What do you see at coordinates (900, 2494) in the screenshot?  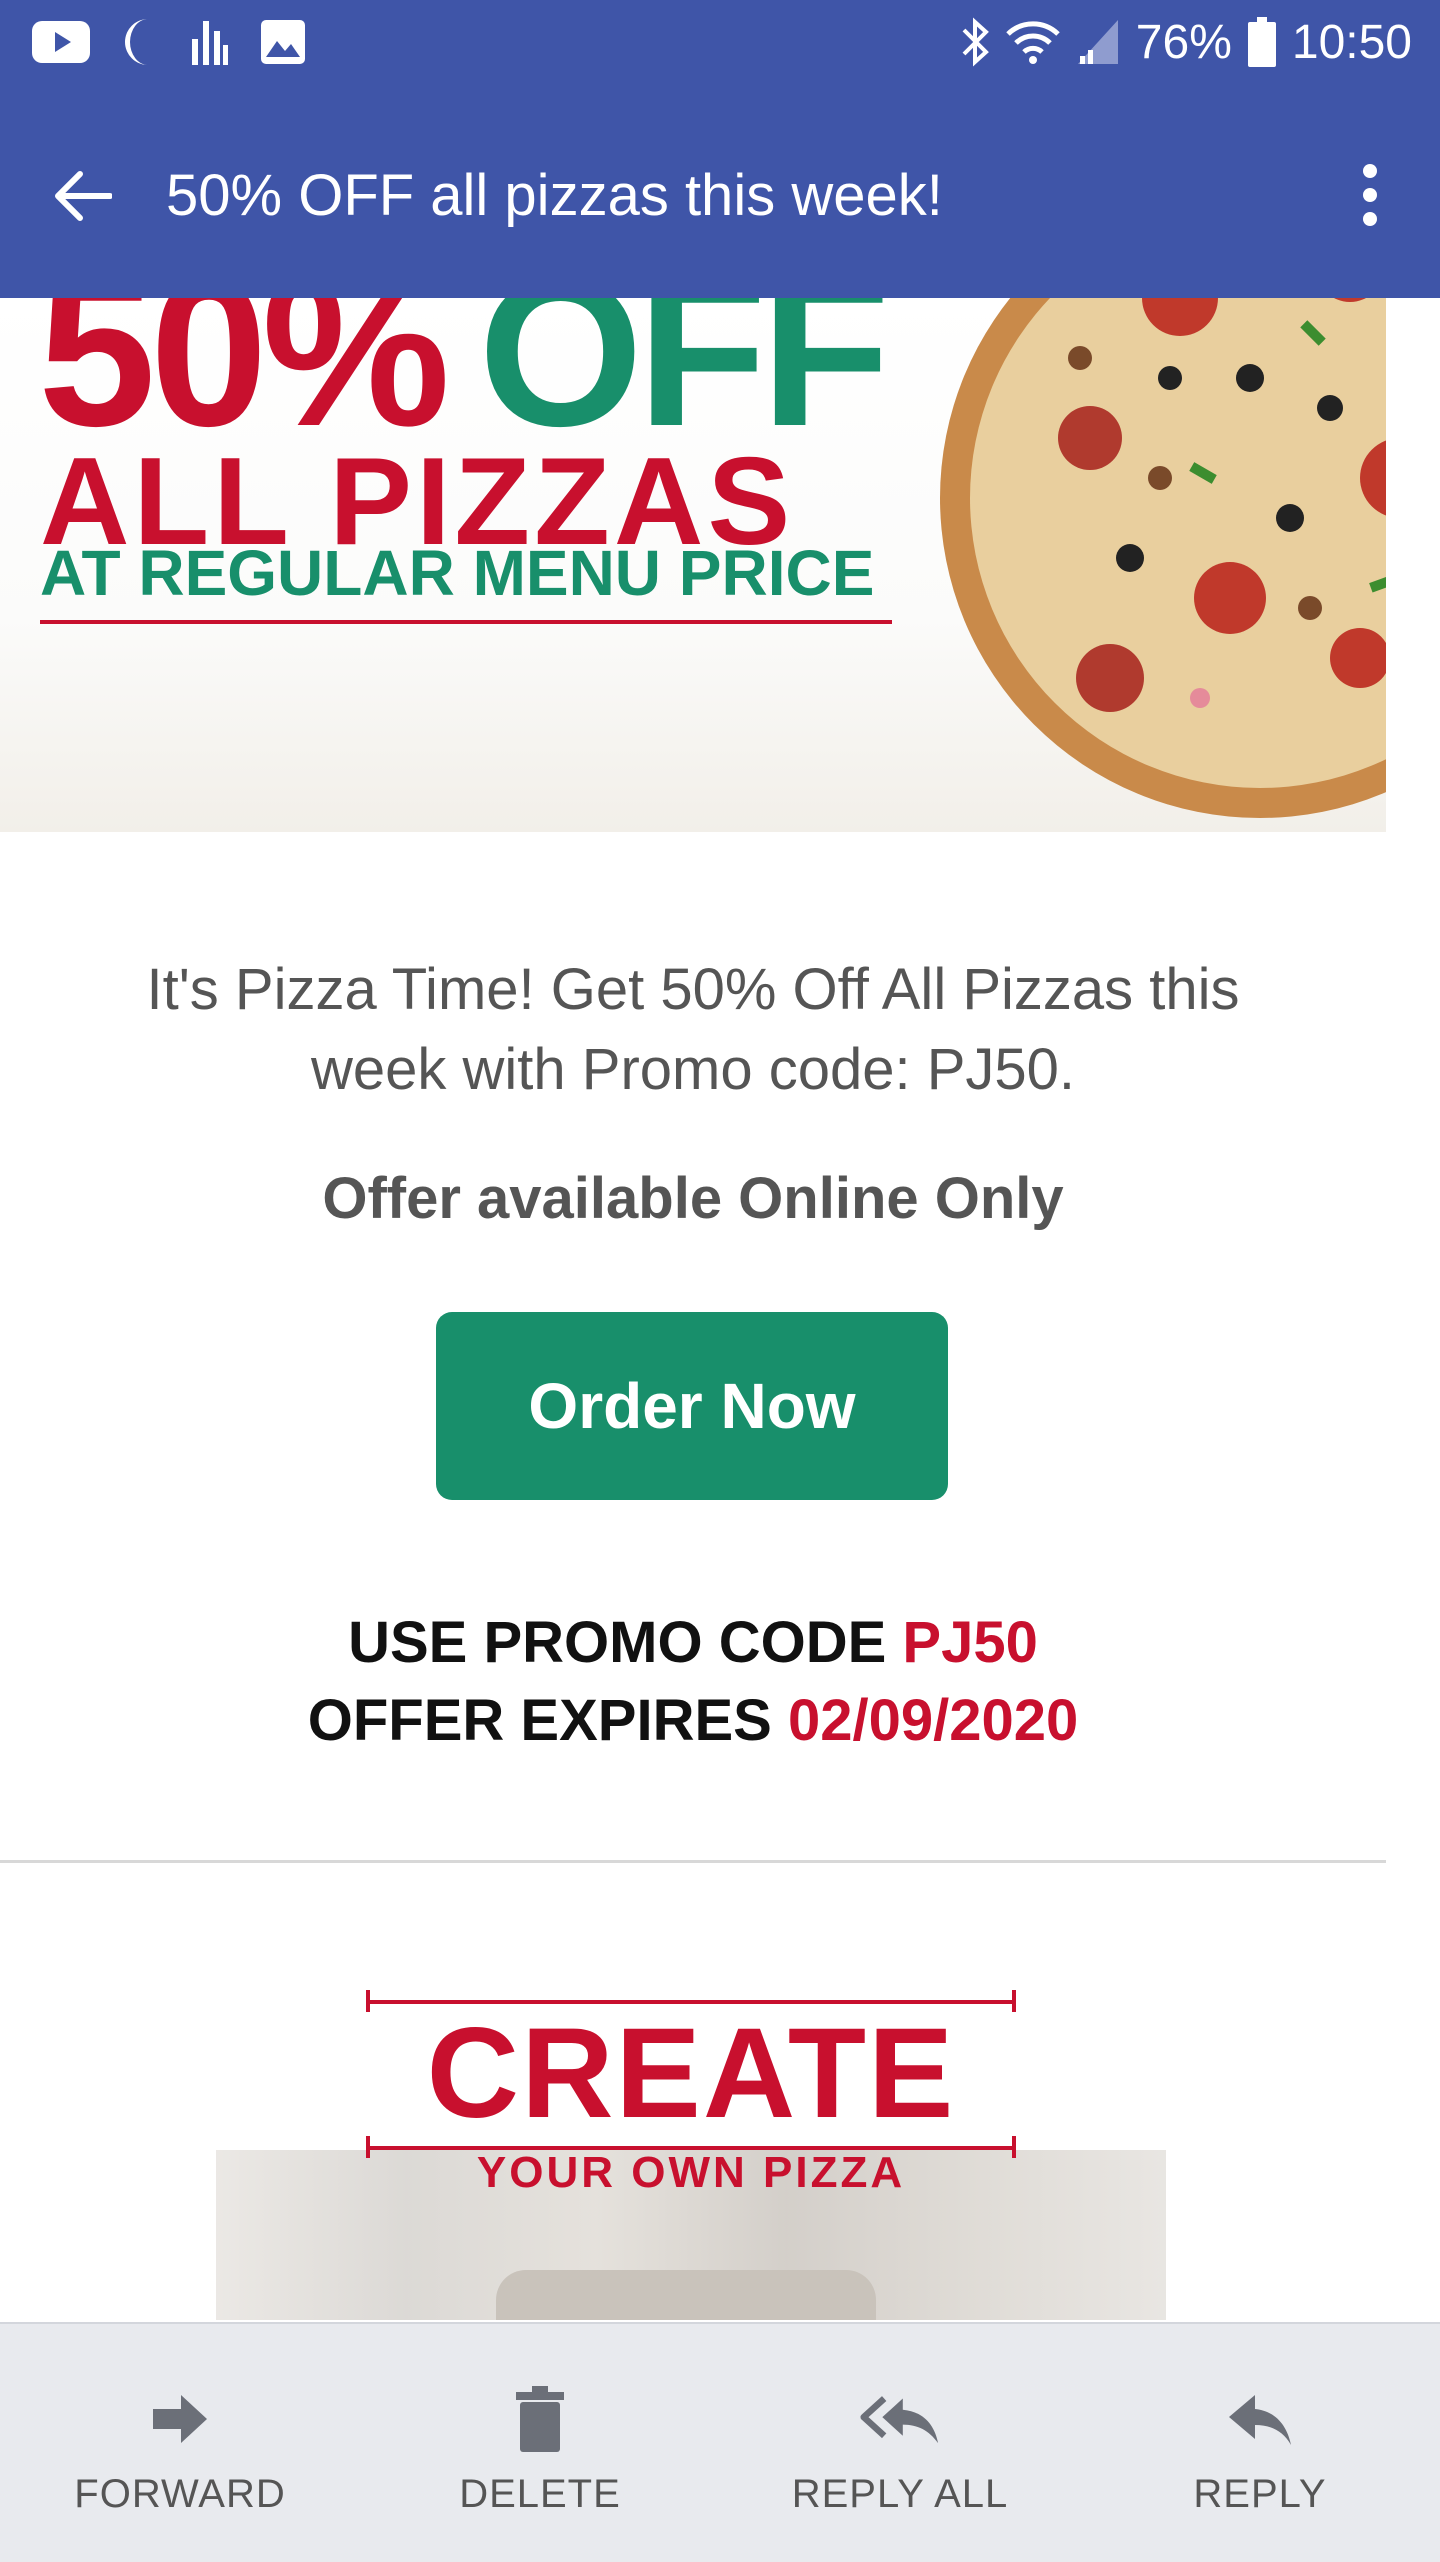 I see `reply-all-label: REPLY ALL` at bounding box center [900, 2494].